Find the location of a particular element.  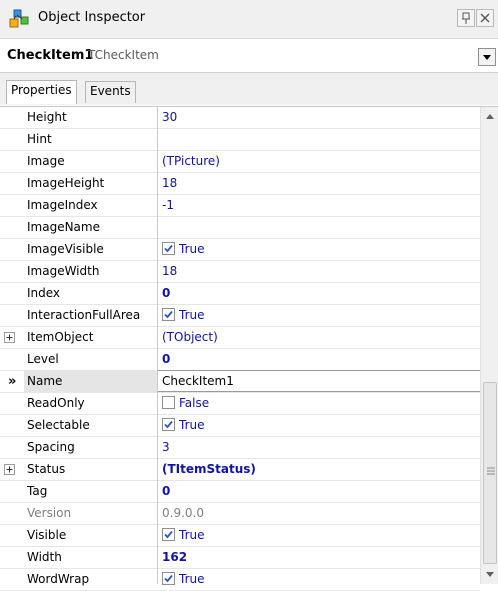

property-value: False is located at coordinates (319, 403).